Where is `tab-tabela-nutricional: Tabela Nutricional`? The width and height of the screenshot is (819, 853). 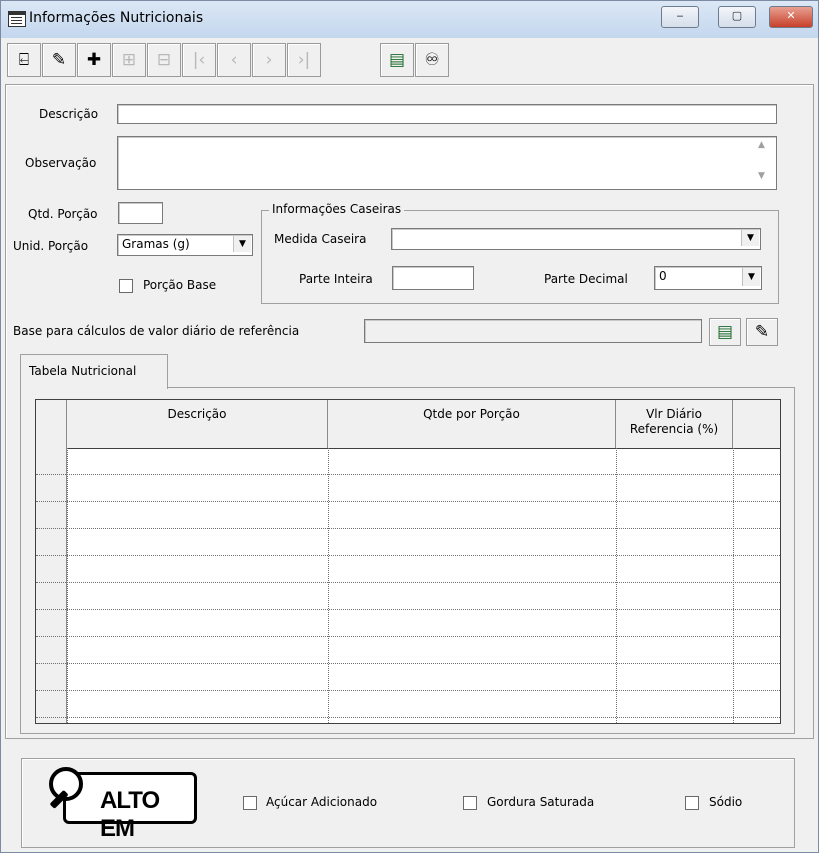
tab-tabela-nutricional: Tabela Nutricional is located at coordinates (94, 371).